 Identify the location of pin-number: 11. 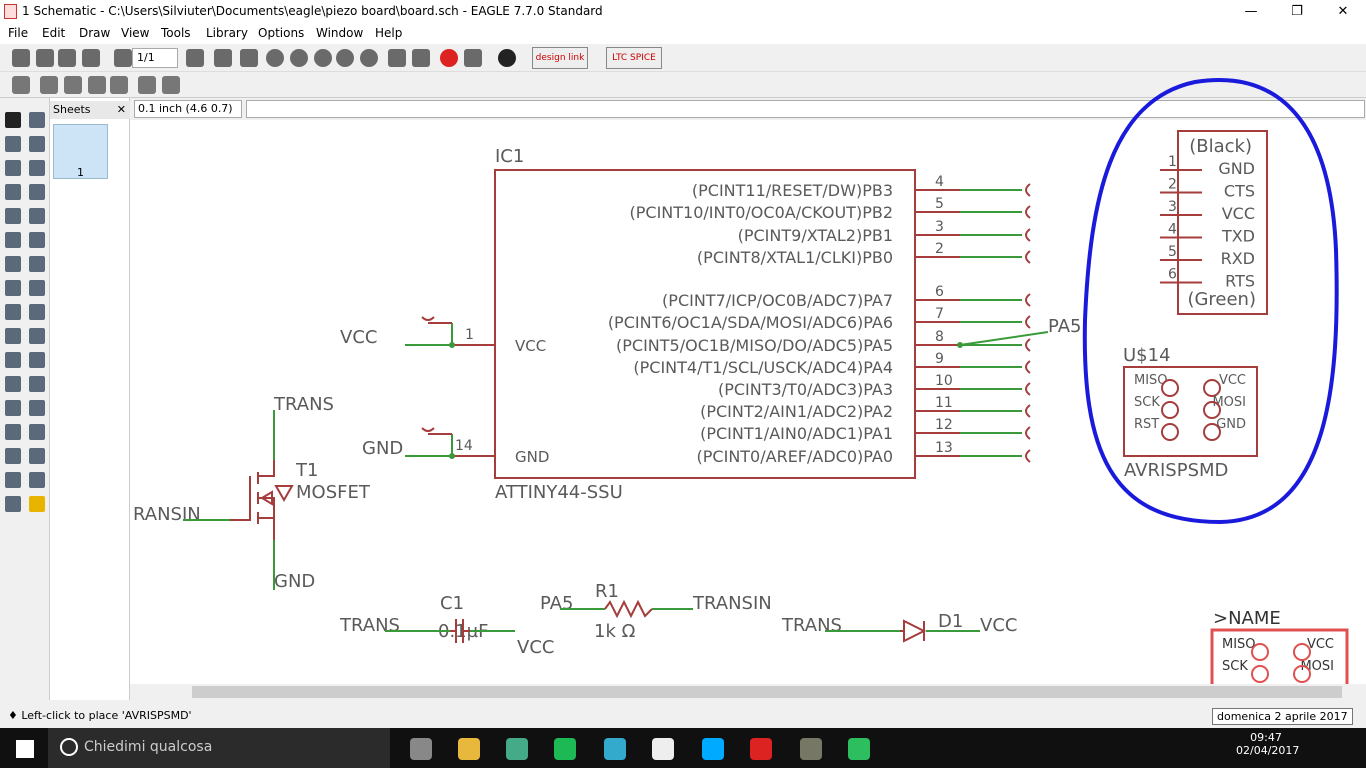
(944, 403).